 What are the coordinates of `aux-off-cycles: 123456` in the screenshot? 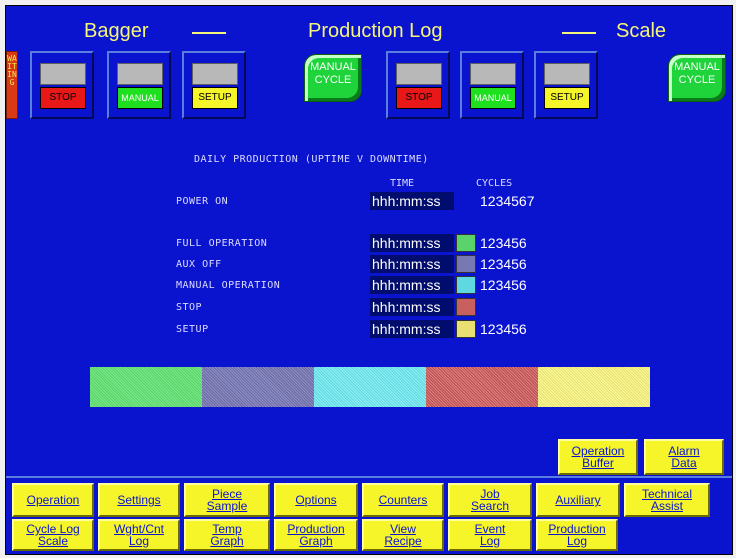 It's located at (503, 264).